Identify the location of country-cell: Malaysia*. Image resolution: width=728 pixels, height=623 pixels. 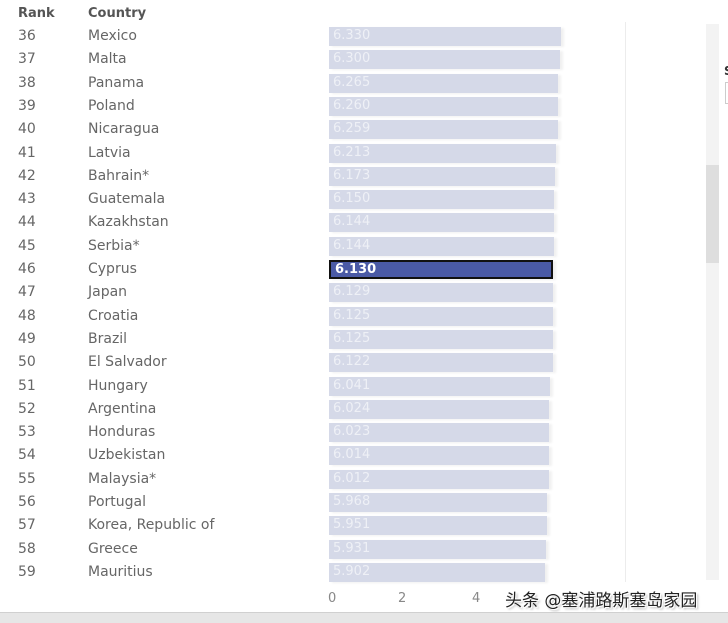
(122, 479).